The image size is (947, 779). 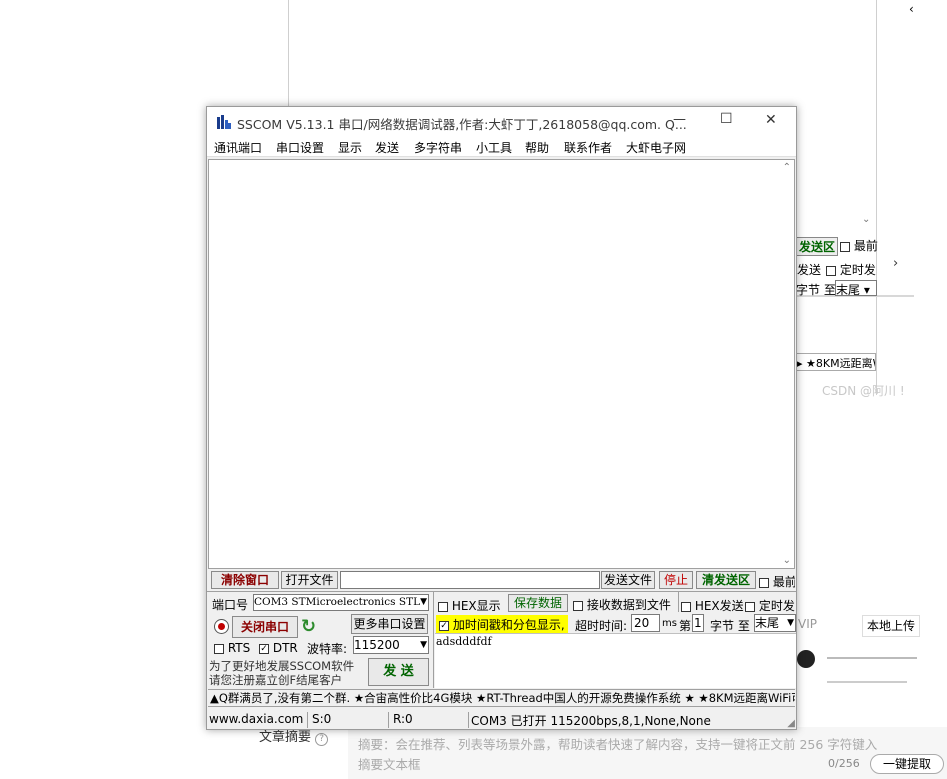 I want to click on options-divider, so click(x=678, y=602).